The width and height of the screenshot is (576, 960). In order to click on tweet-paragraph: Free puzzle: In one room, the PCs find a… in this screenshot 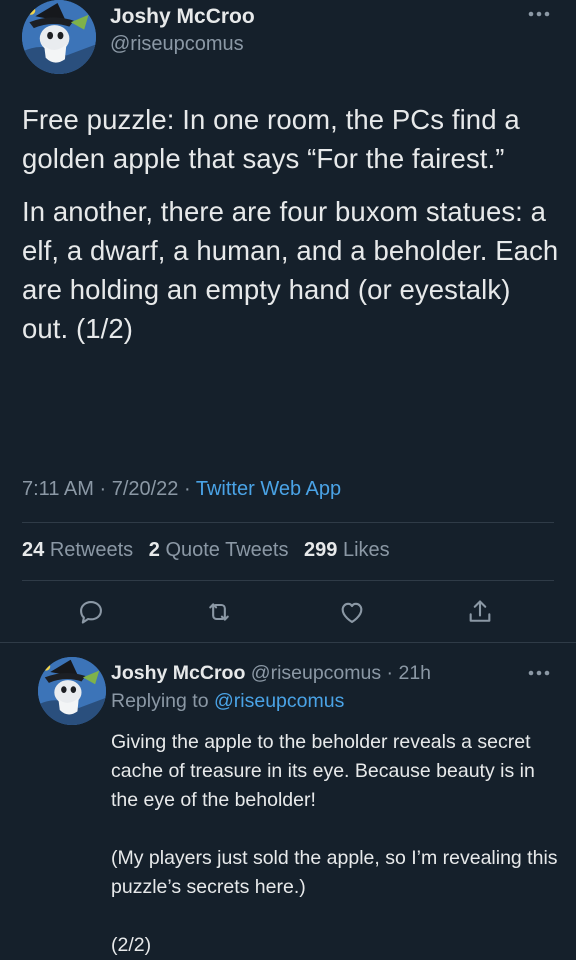, I will do `click(271, 139)`.